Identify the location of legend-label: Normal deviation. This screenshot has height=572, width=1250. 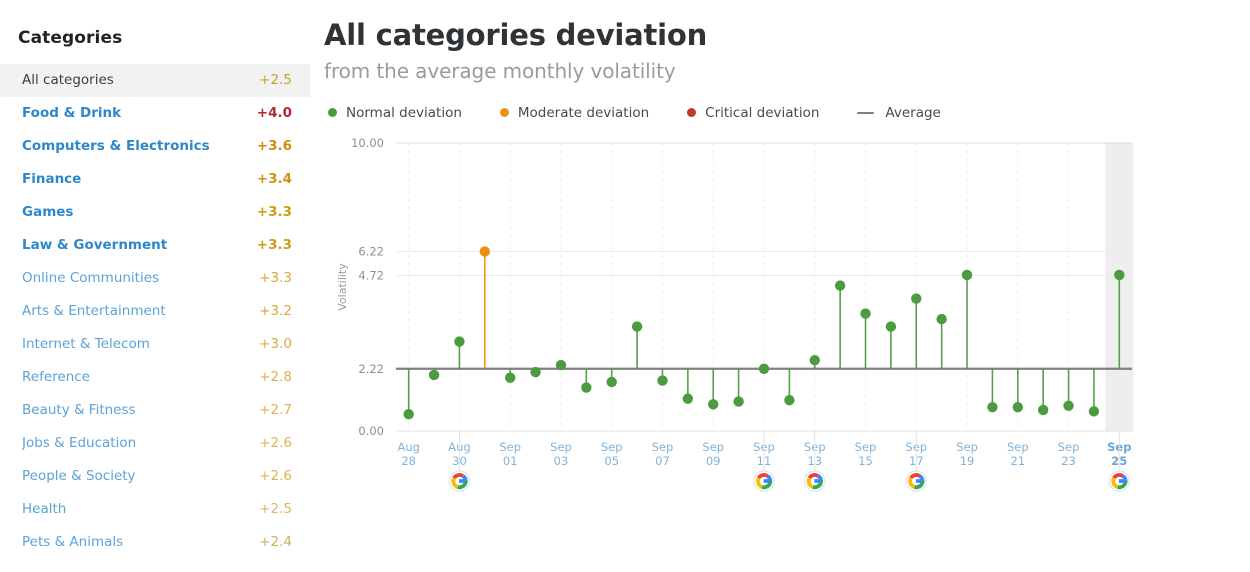
(404, 112).